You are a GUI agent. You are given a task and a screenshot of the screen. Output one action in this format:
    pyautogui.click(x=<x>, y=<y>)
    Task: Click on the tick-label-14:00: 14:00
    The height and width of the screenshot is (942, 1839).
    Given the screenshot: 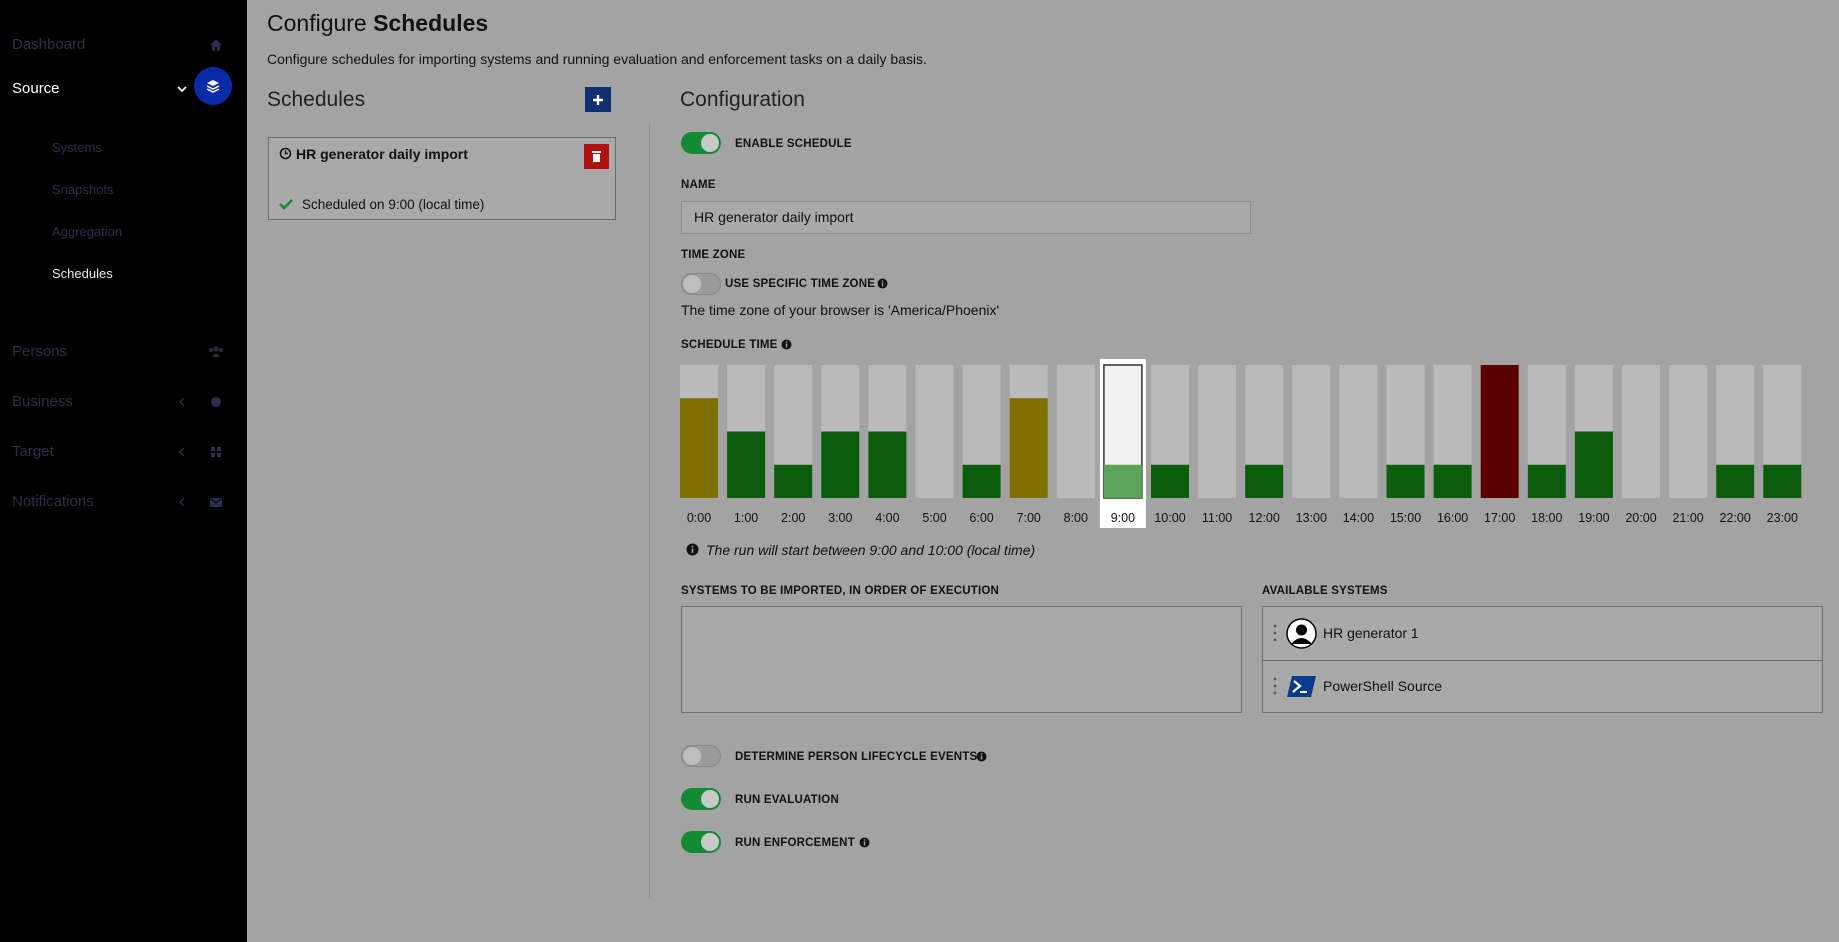 What is the action you would take?
    pyautogui.click(x=1358, y=518)
    